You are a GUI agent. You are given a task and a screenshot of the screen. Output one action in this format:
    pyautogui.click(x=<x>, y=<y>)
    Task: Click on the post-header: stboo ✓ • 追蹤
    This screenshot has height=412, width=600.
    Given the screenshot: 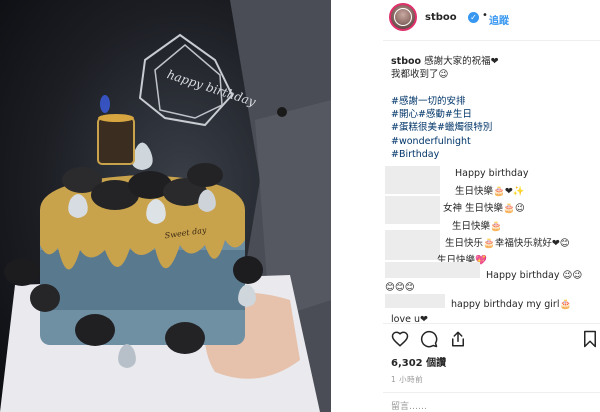 What is the action you would take?
    pyautogui.click(x=492, y=20)
    